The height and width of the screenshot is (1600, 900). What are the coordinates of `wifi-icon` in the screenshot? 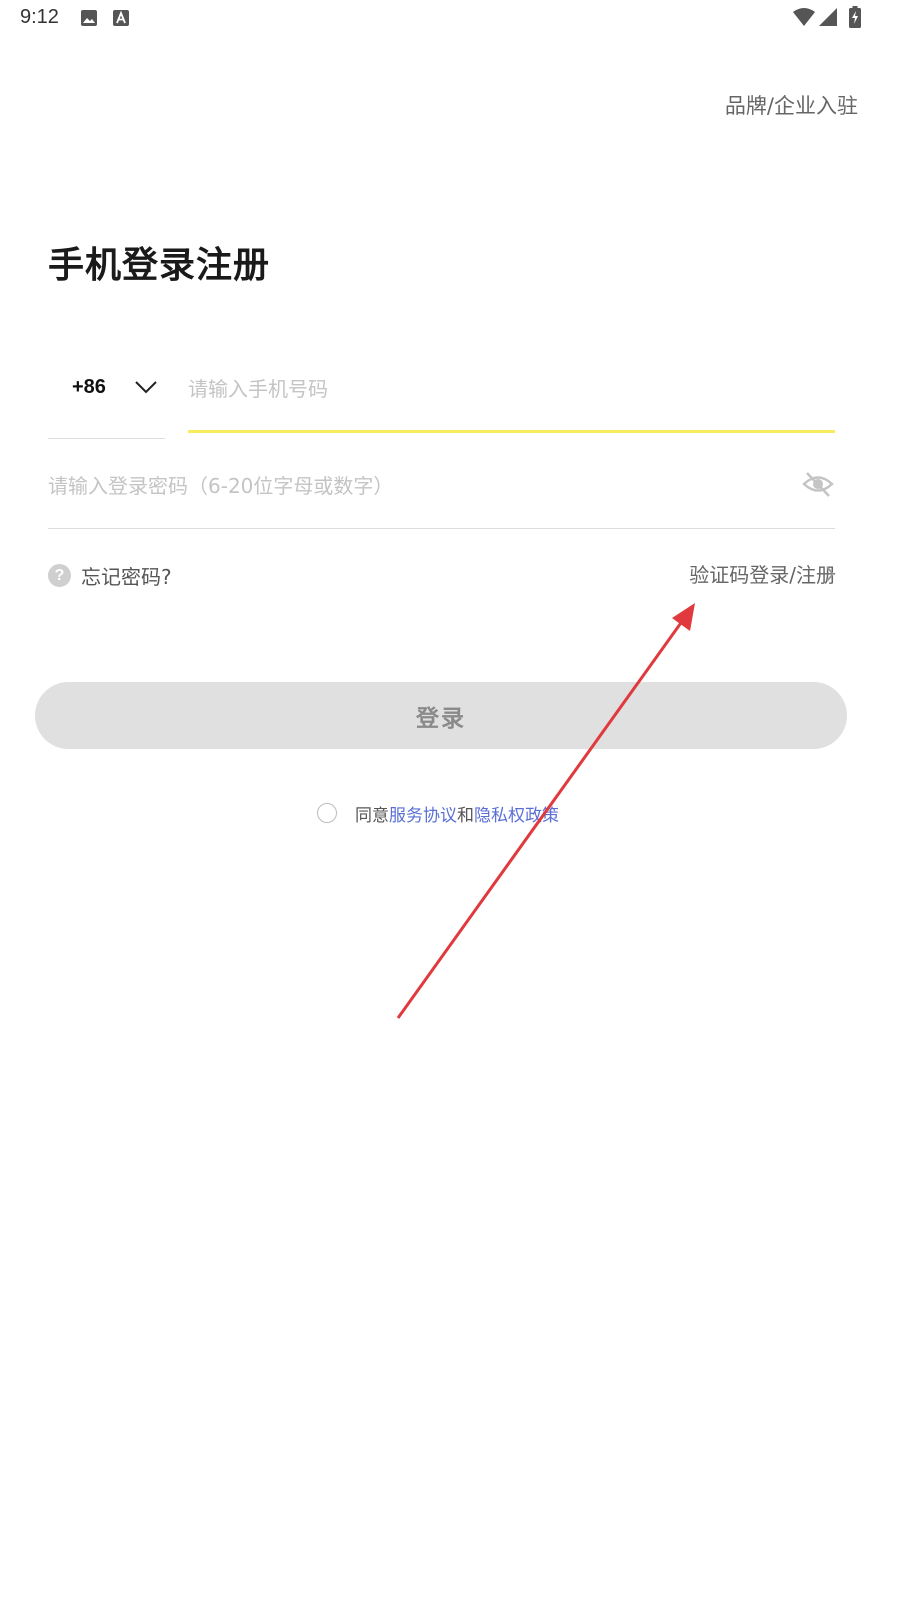 It's located at (804, 17).